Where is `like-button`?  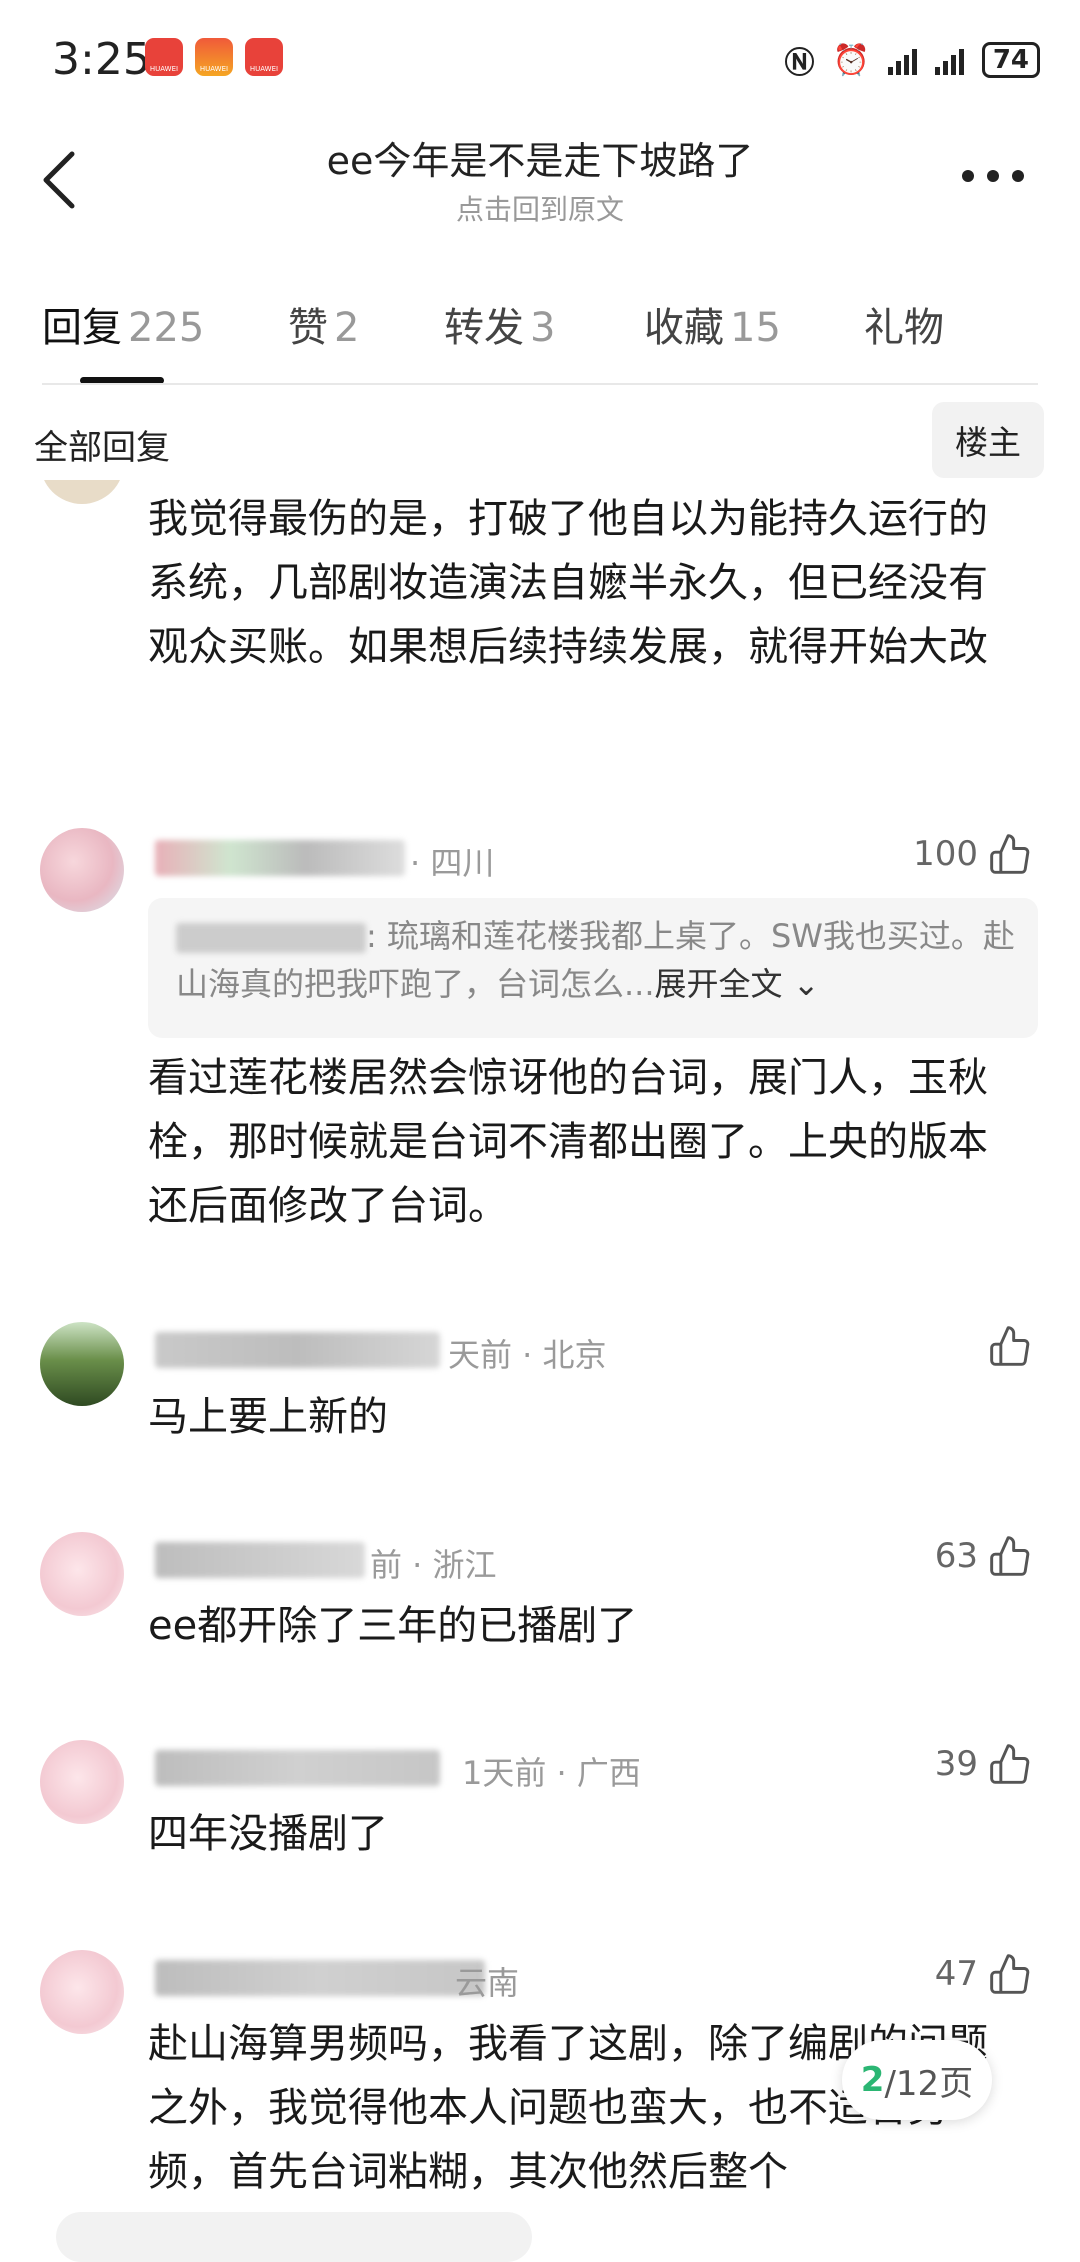
like-button is located at coordinates (1010, 1346).